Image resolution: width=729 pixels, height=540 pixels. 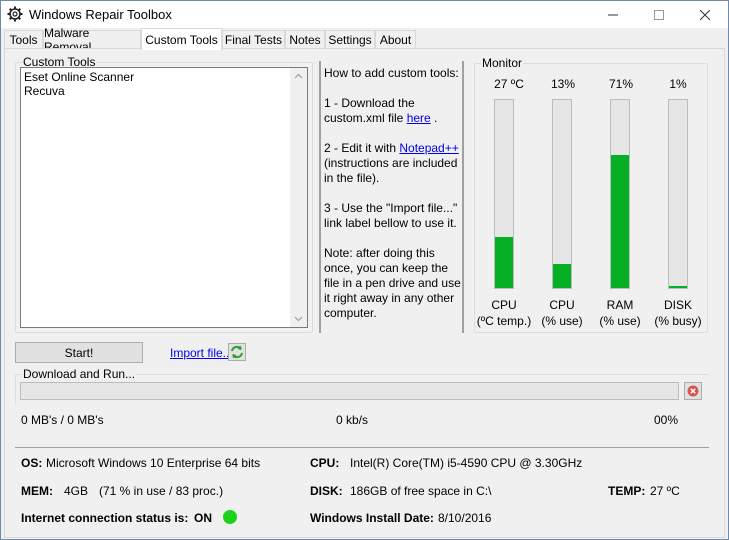 What do you see at coordinates (44, 91) in the screenshot?
I see `list-item: Recuva` at bounding box center [44, 91].